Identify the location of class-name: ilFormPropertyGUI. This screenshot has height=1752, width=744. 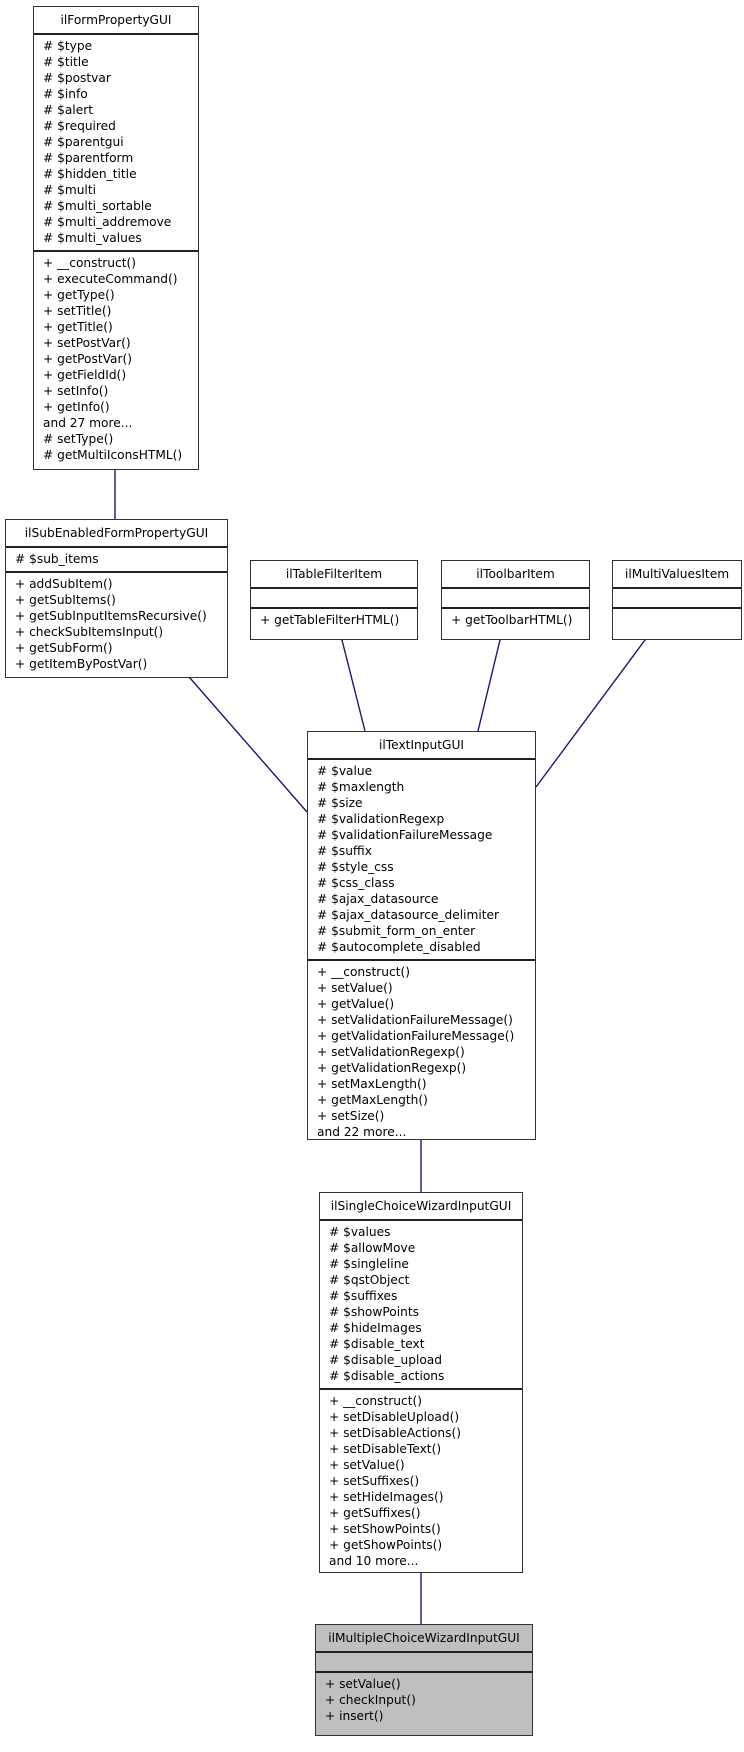
(116, 21).